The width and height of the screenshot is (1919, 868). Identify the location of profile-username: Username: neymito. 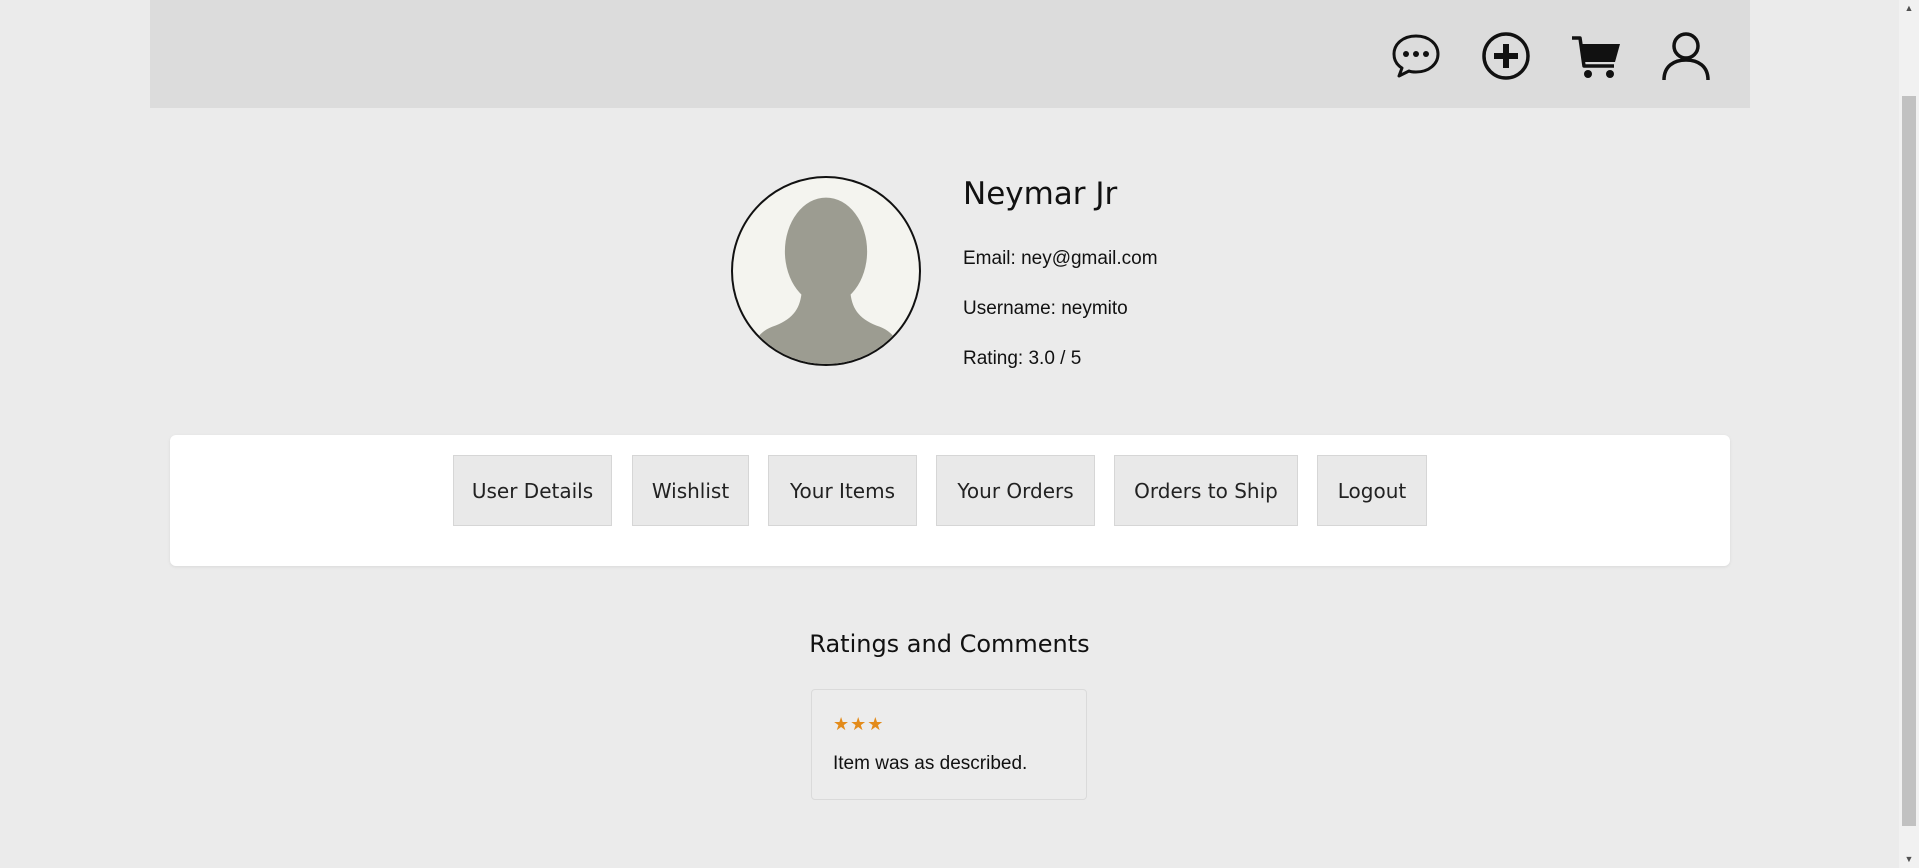
(1045, 308).